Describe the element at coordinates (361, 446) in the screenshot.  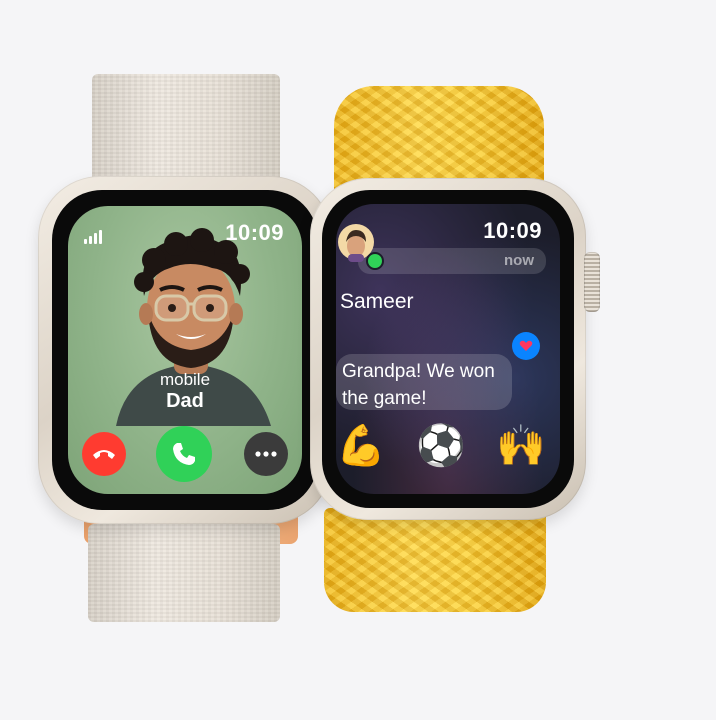
I see `flexed-biceps-emoji: 💪` at that location.